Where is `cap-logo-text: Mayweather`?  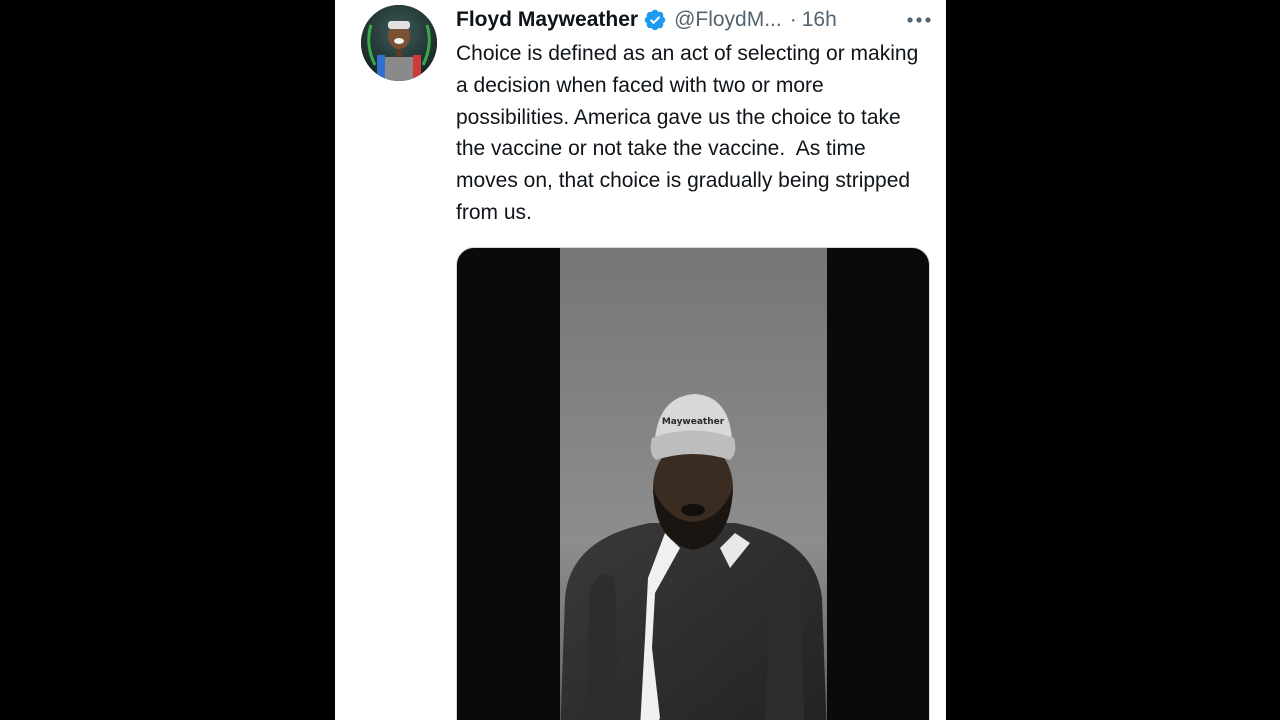
cap-logo-text: Mayweather is located at coordinates (693, 422).